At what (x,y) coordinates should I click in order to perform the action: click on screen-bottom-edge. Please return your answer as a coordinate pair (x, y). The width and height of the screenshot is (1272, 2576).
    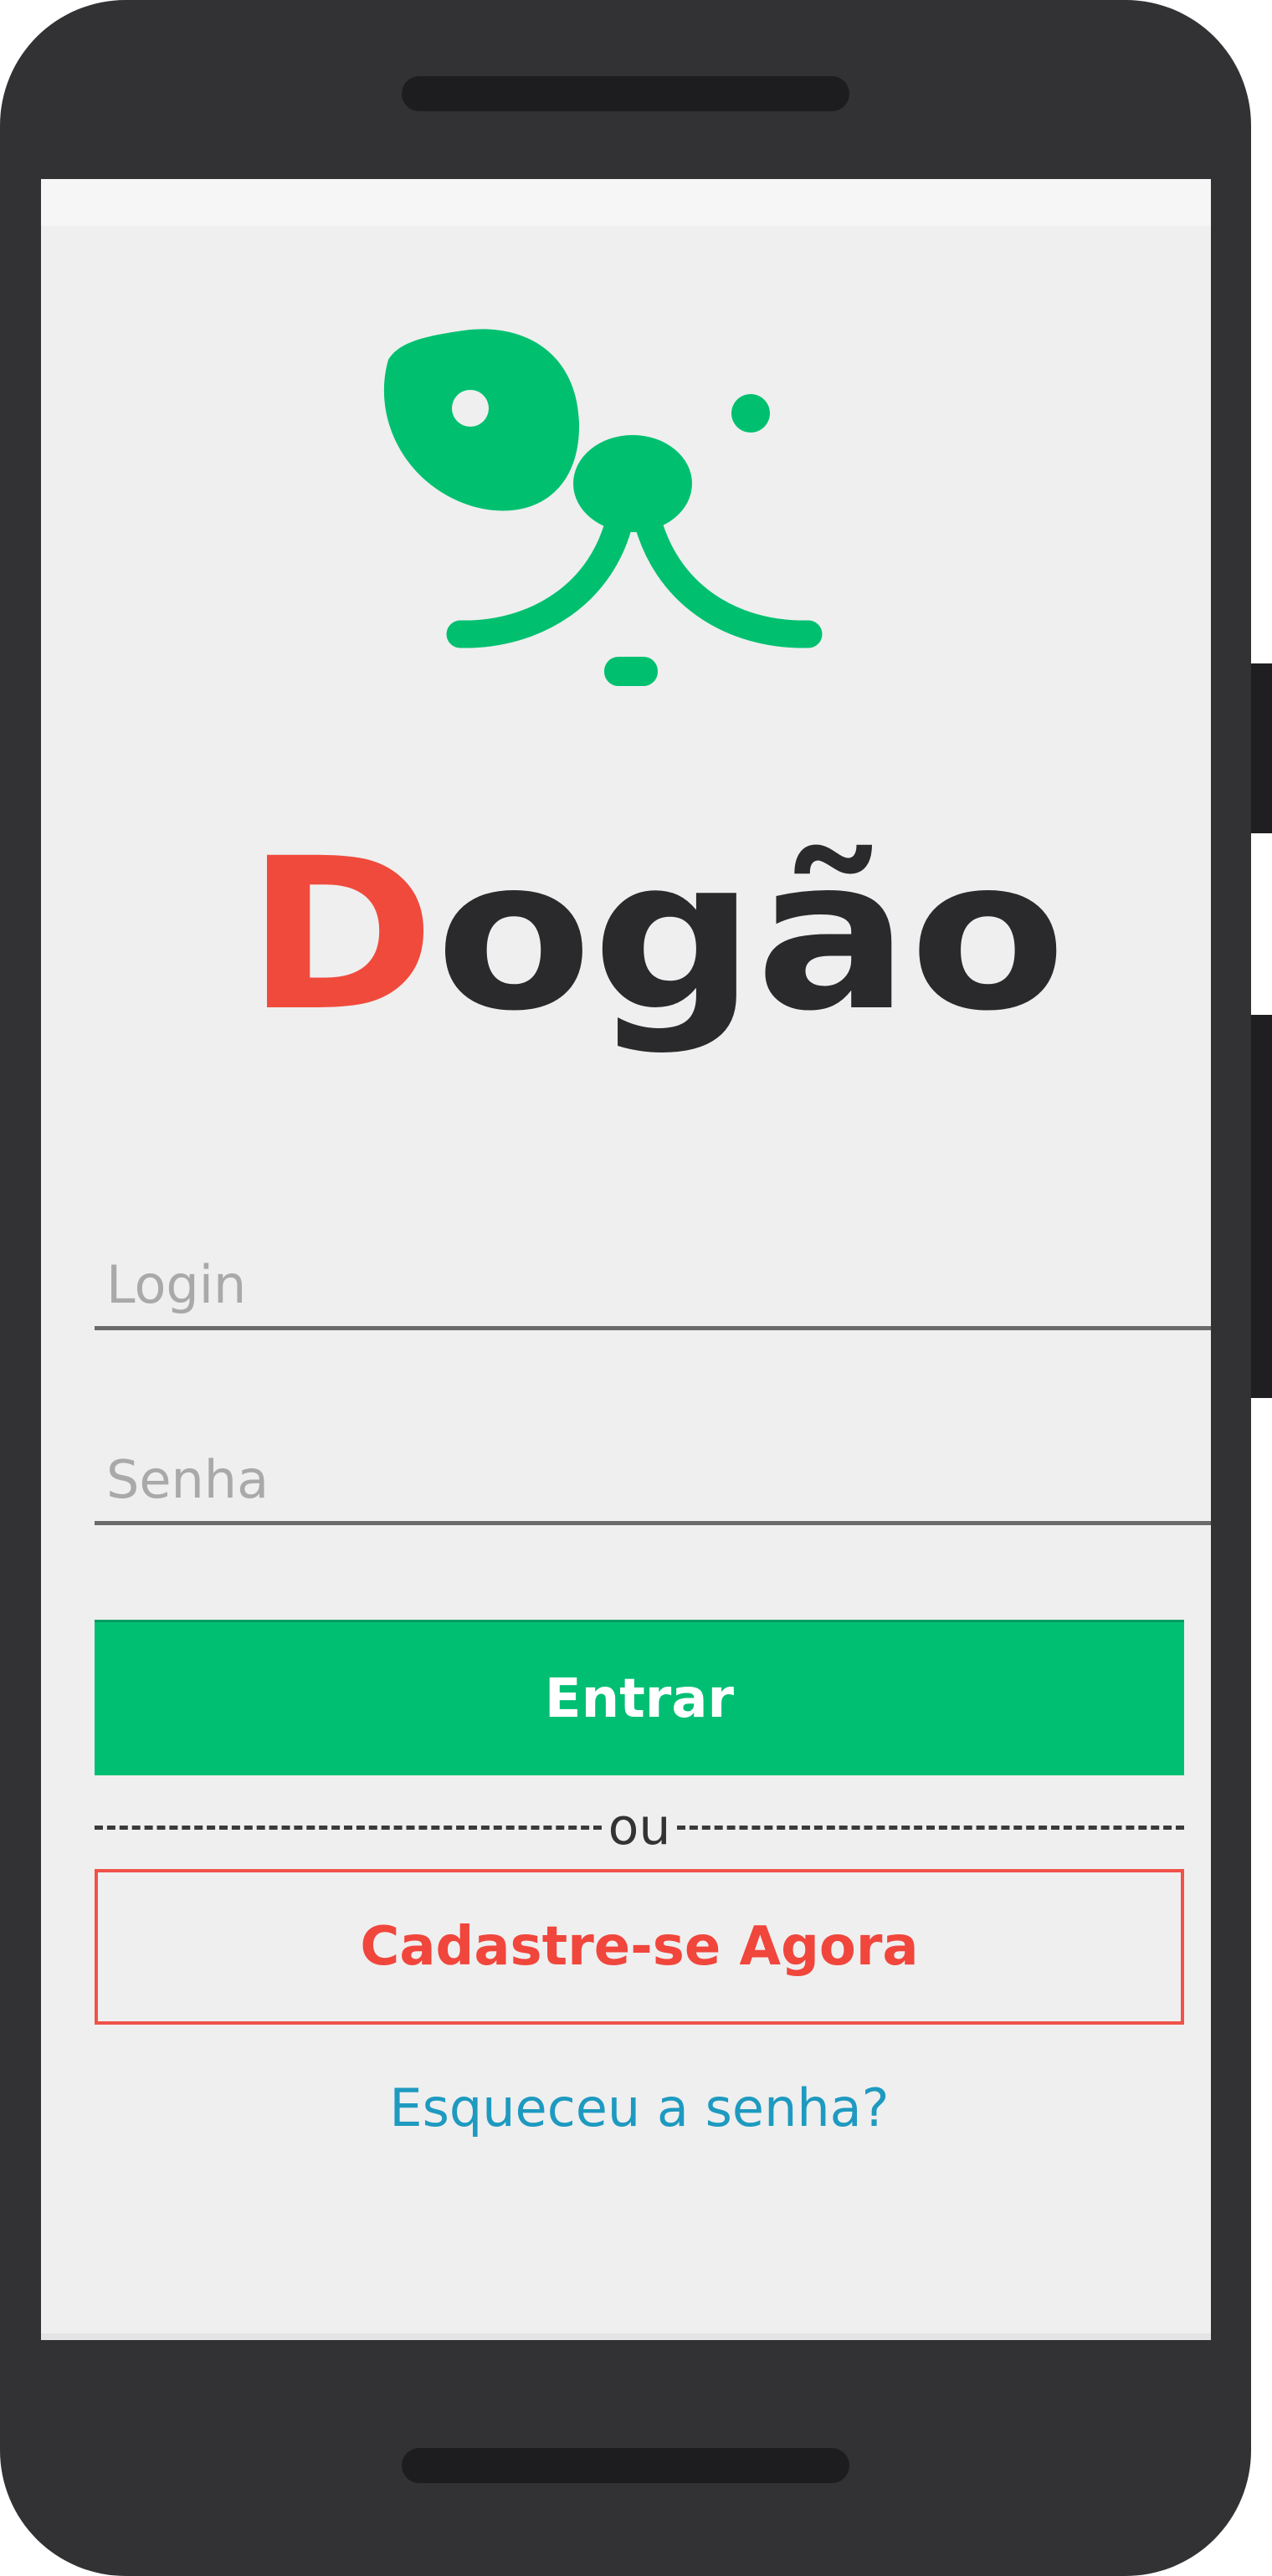
    Looking at the image, I should click on (626, 2336).